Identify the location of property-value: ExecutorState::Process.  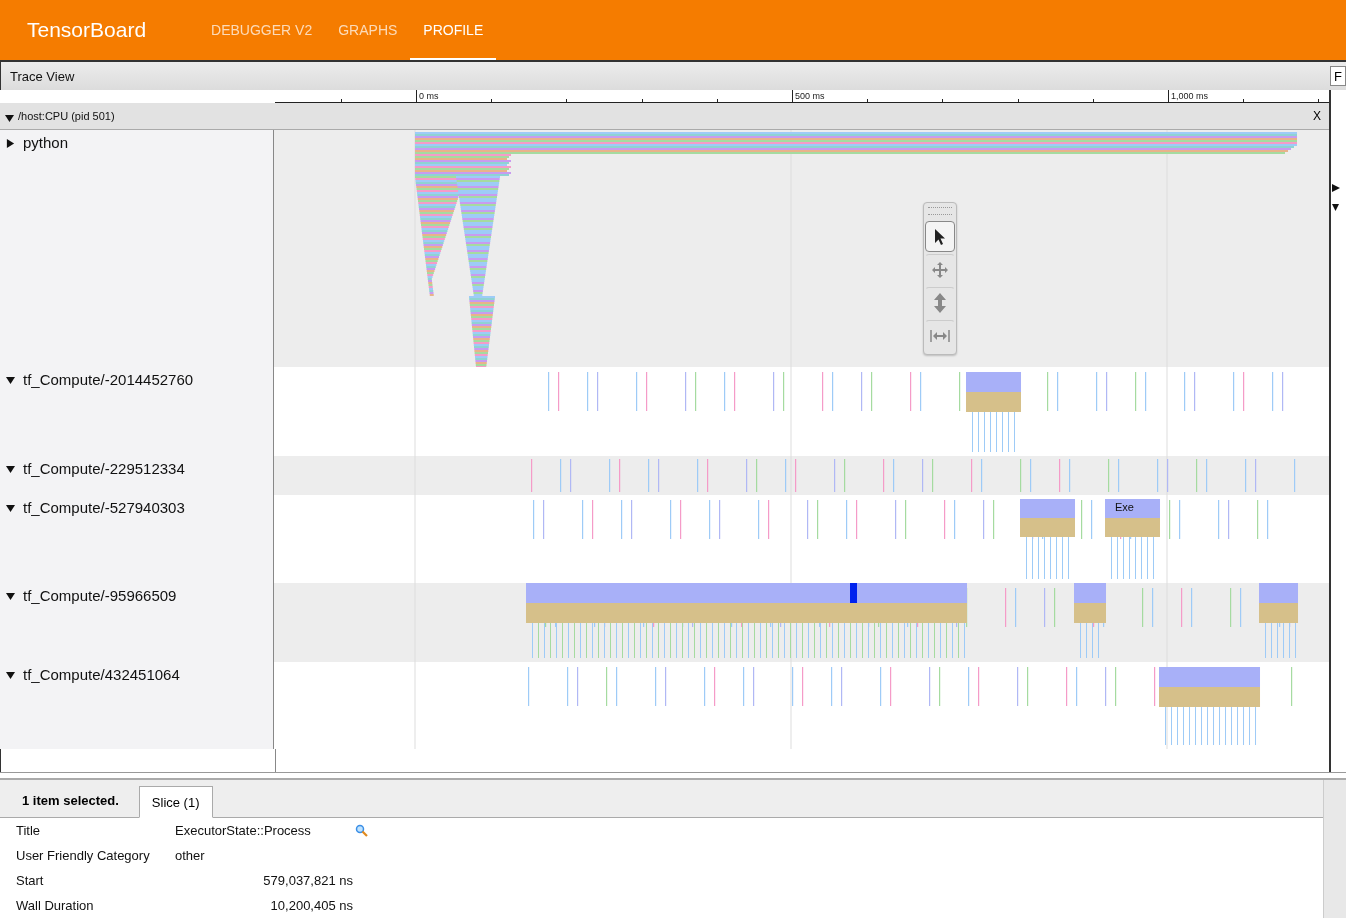
(243, 831).